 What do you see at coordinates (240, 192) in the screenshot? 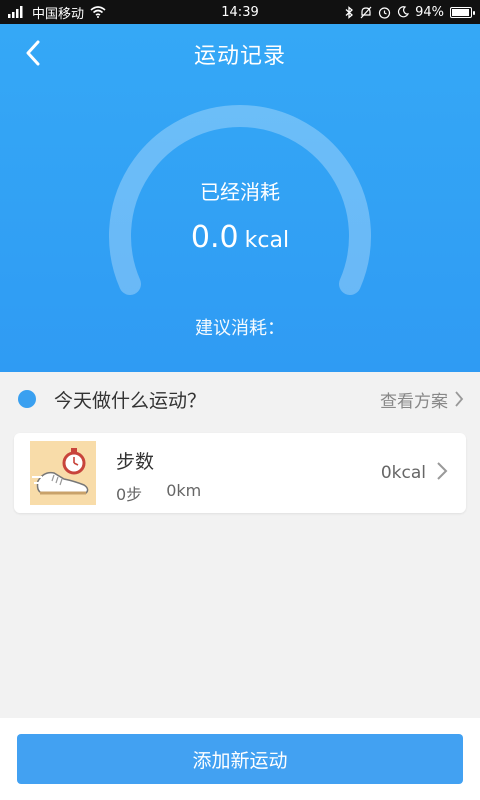
I see `consumed-label: 已经消耗` at bounding box center [240, 192].